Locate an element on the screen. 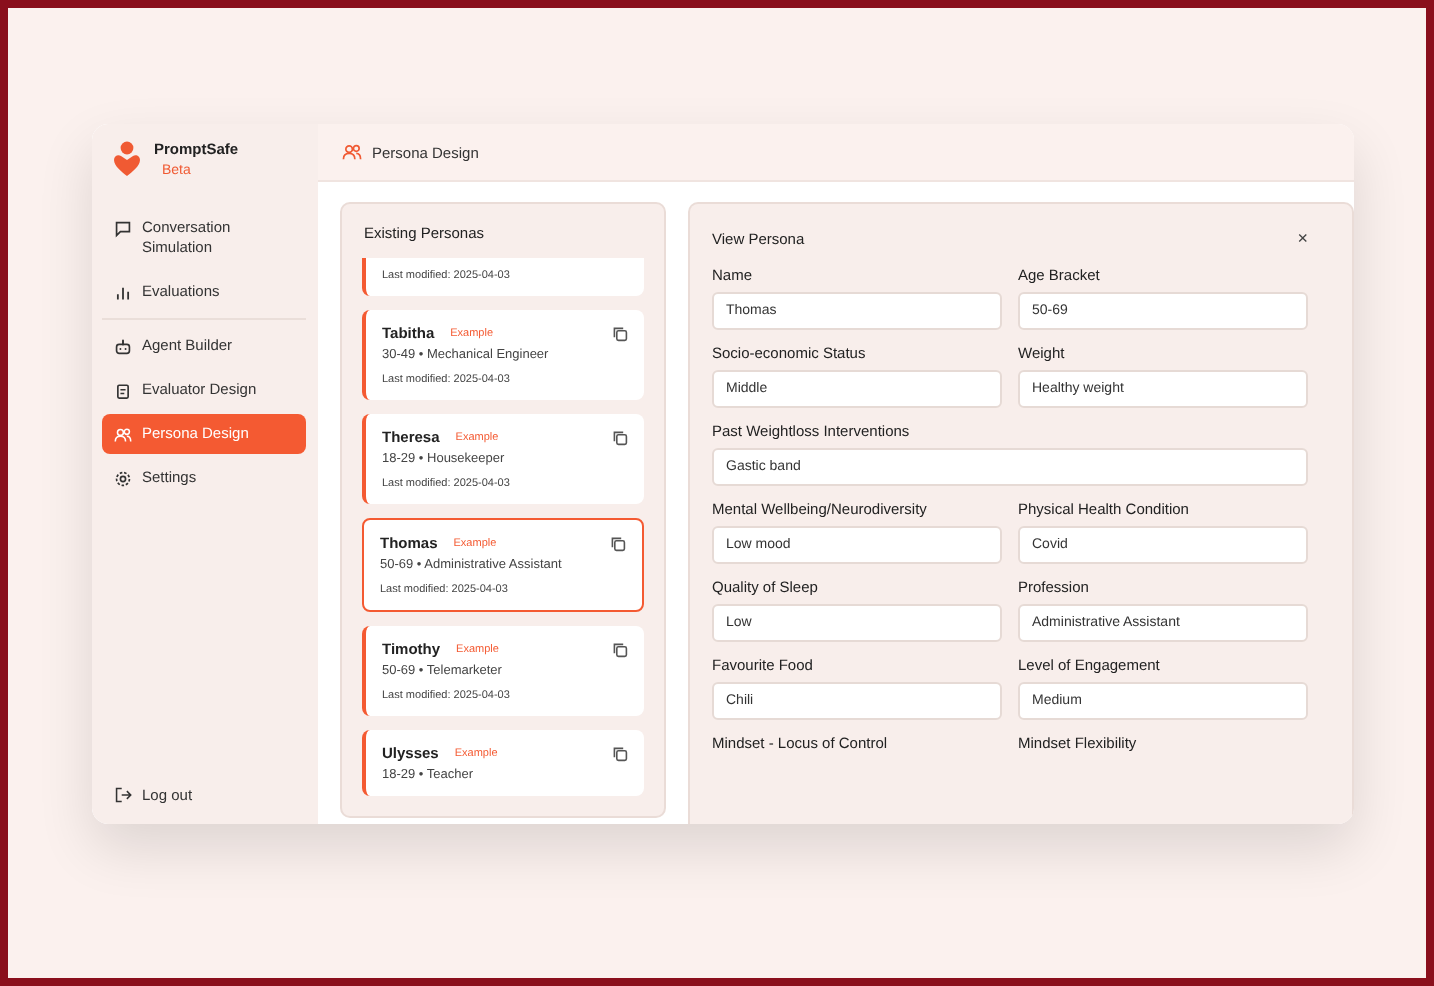 The width and height of the screenshot is (1434, 986). clipboard-icon is located at coordinates (123, 391).